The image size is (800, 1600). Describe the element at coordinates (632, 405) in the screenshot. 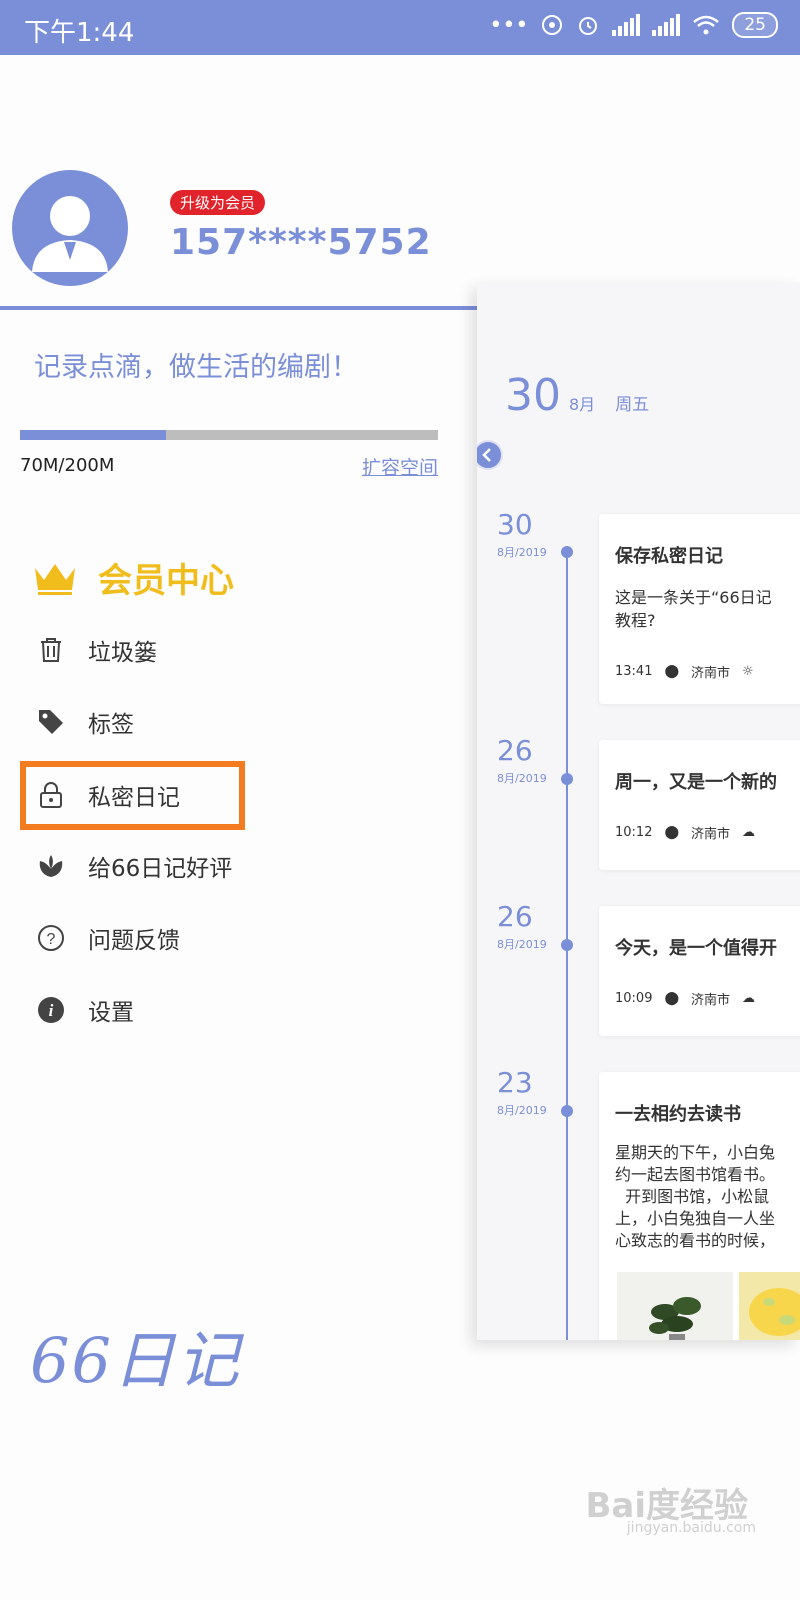

I see `header-weekday: 周五` at that location.